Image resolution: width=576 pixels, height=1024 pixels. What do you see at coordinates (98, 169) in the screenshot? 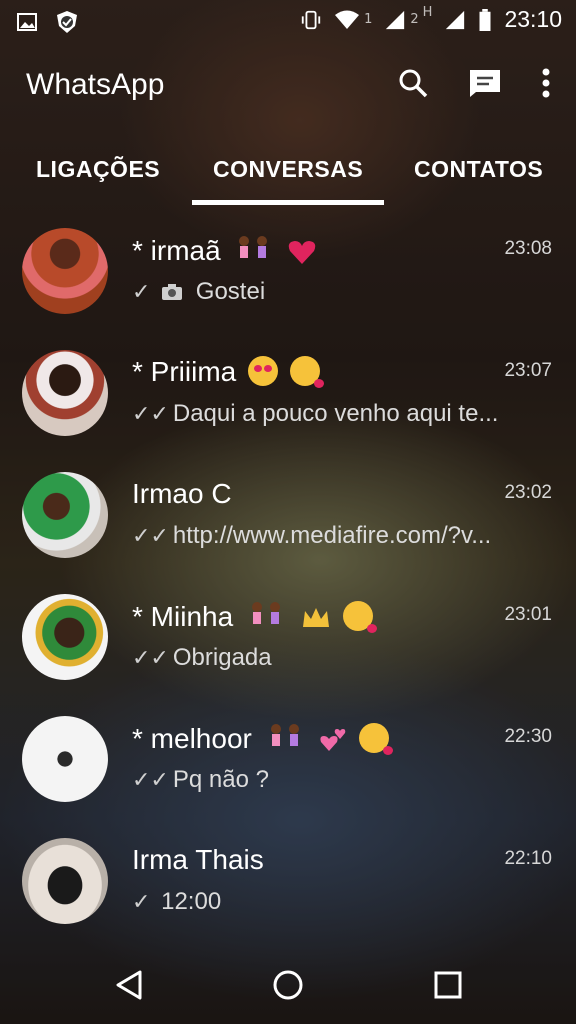
I see `tab-calls: LIGAÇÕES` at bounding box center [98, 169].